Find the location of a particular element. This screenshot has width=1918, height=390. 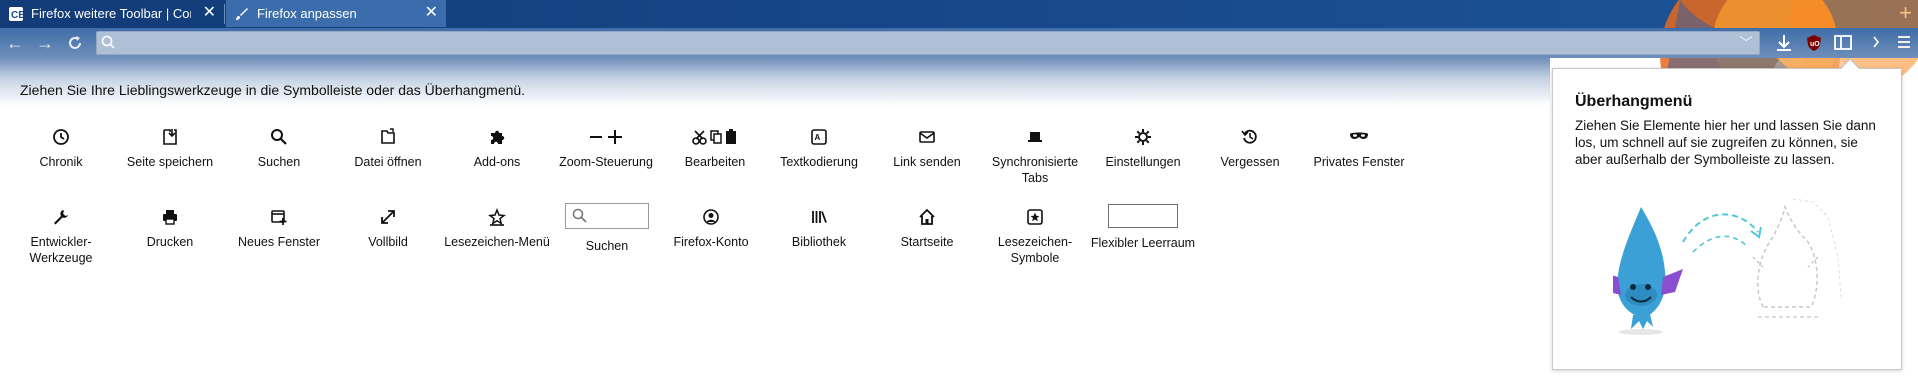

palette-item-label: Vergessen is located at coordinates (1250, 162).